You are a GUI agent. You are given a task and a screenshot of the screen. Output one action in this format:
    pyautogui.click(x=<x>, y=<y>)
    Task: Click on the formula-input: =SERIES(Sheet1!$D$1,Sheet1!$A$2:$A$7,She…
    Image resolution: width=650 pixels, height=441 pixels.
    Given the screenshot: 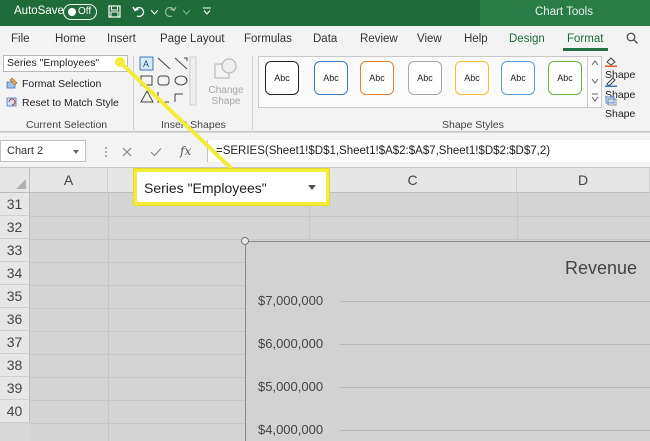 What is the action you would take?
    pyautogui.click(x=428, y=151)
    